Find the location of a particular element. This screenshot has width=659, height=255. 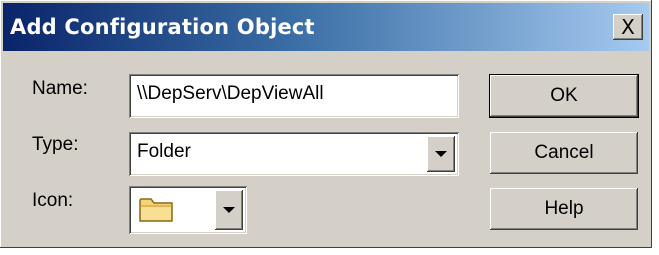

close-icon: X is located at coordinates (628, 27).